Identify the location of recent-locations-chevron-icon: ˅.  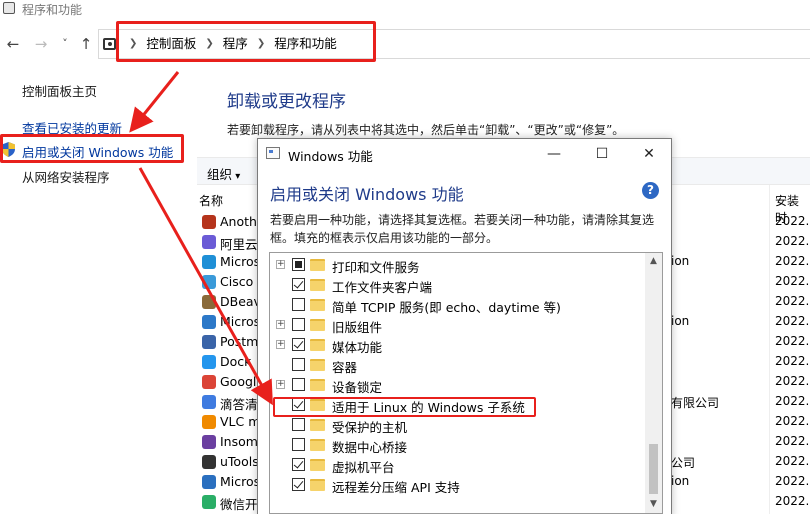
(65, 44).